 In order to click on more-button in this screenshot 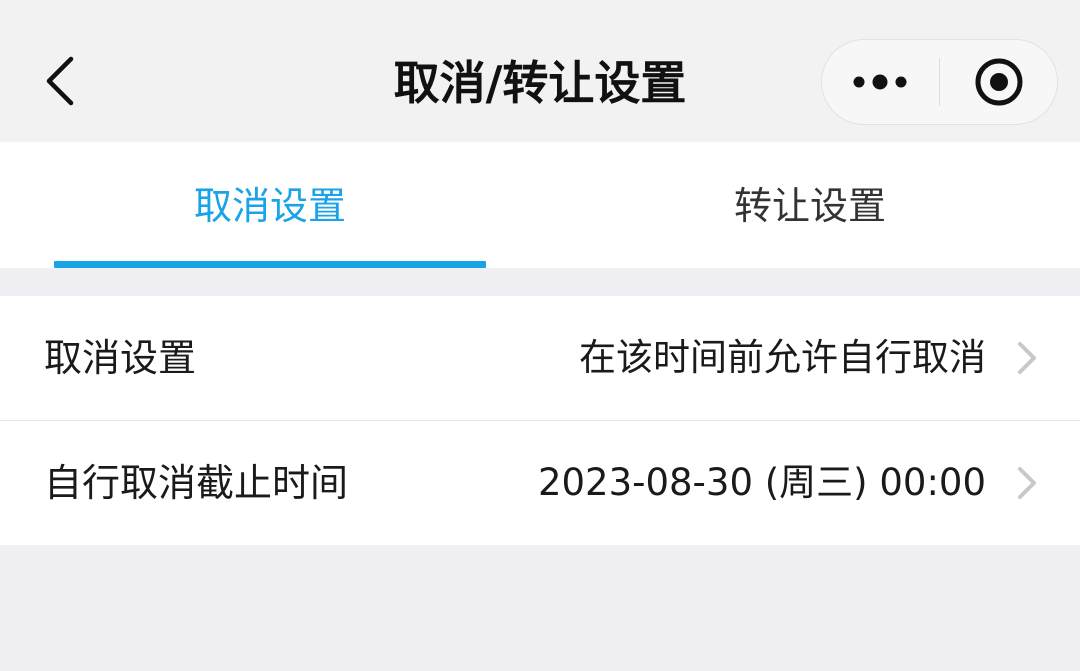, I will do `click(880, 82)`.